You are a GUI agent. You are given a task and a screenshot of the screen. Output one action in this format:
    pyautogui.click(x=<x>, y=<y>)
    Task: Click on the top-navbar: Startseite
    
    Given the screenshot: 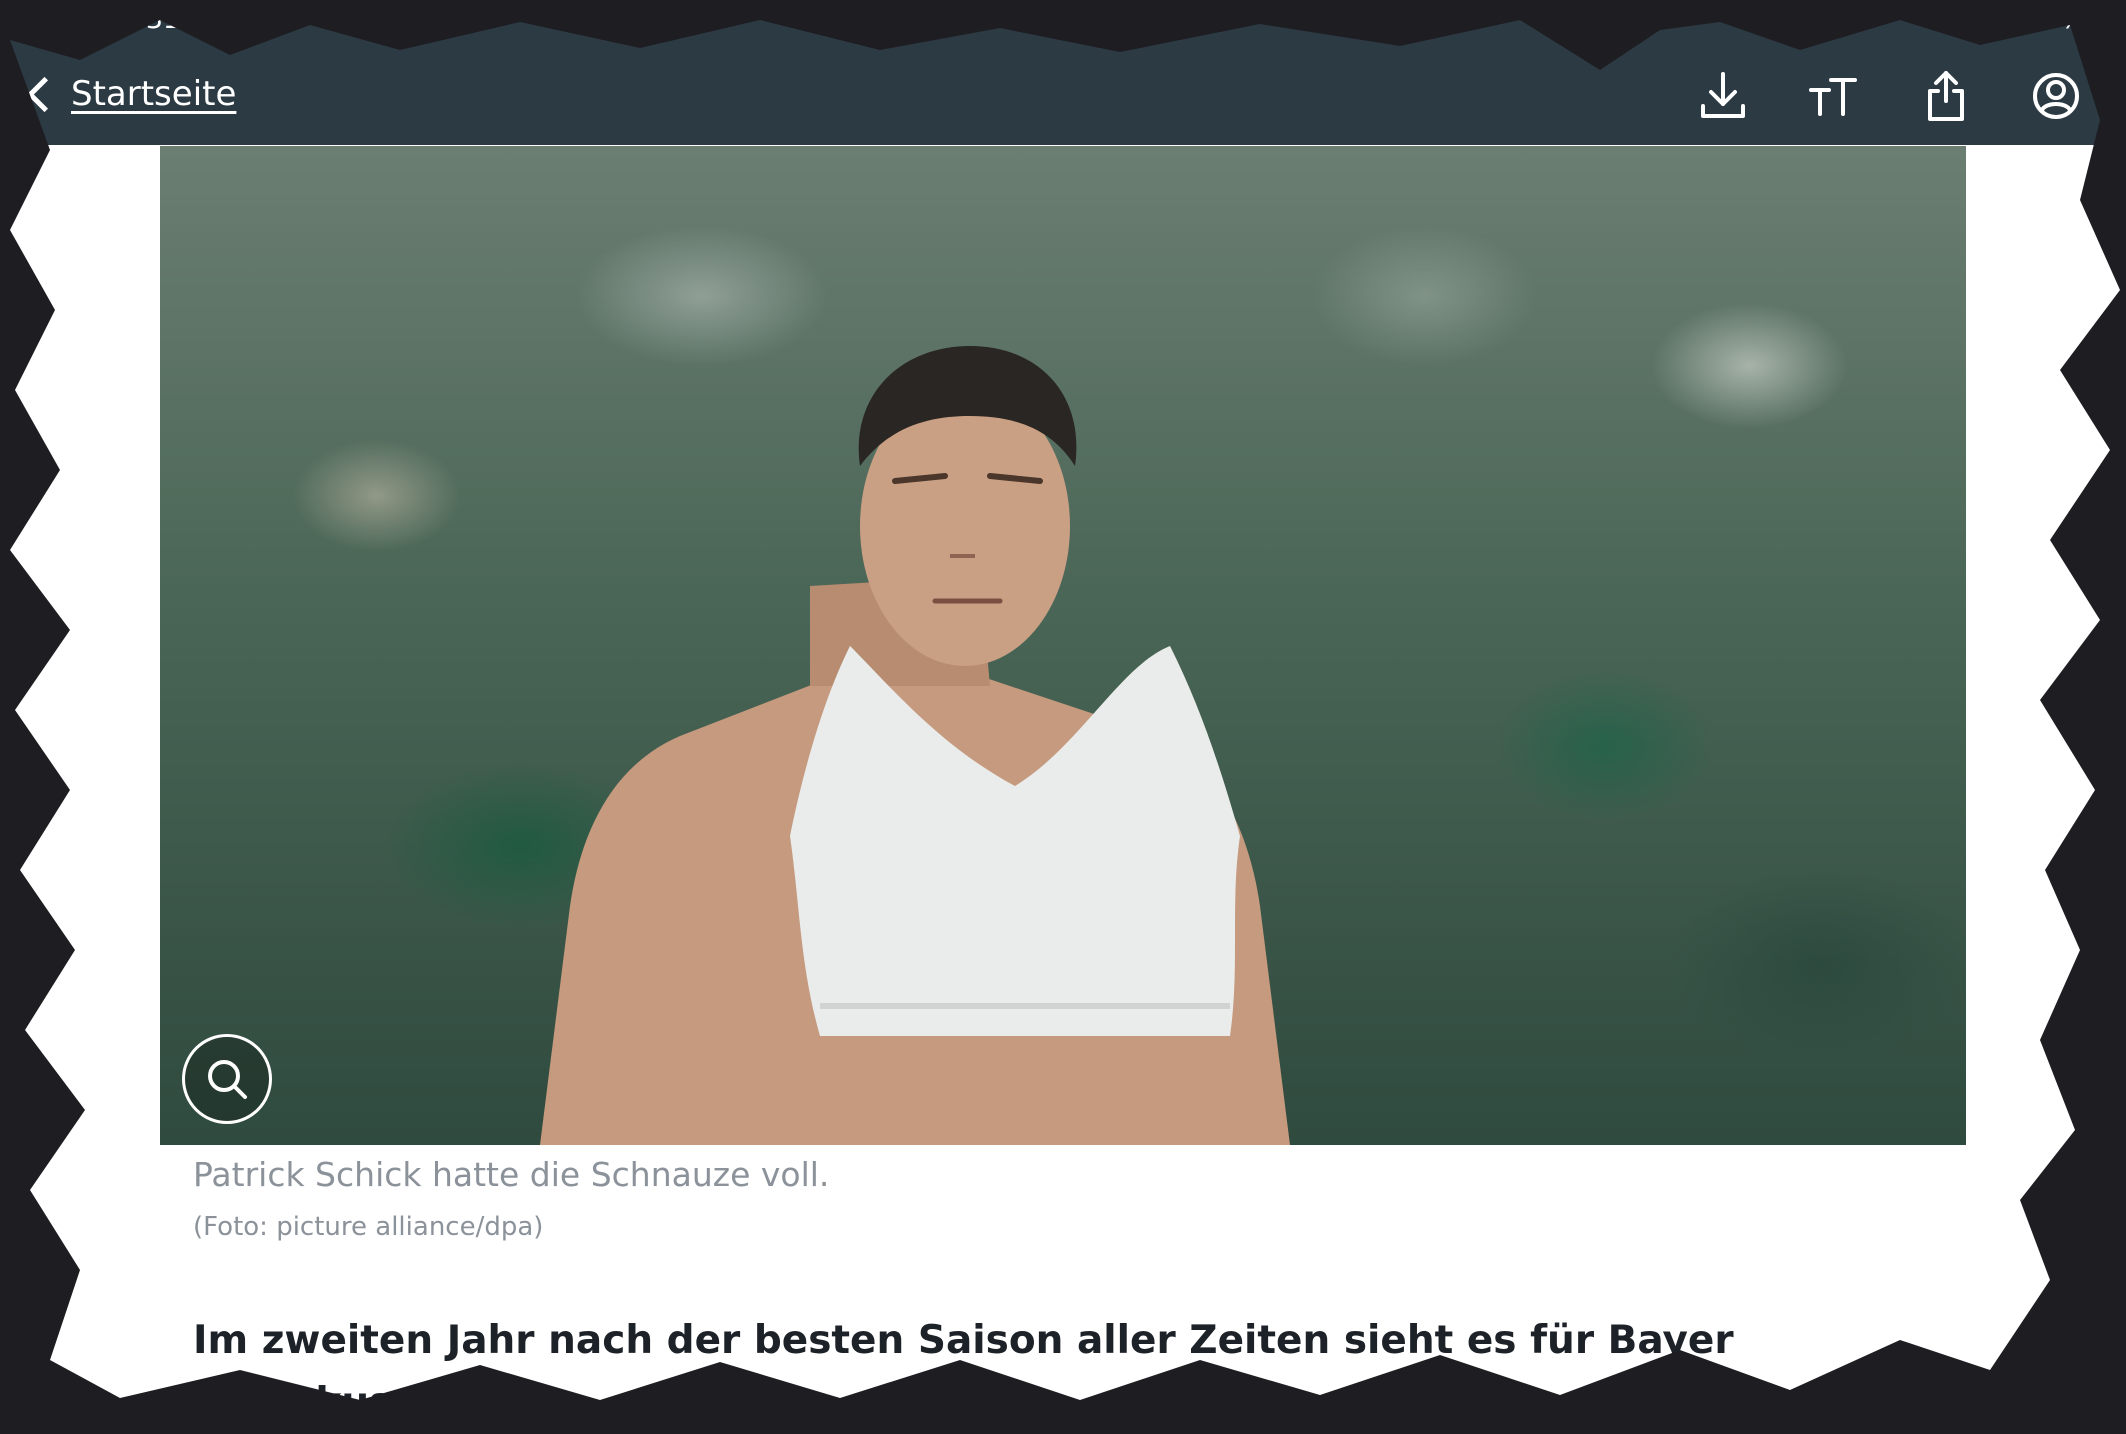 What is the action you would take?
    pyautogui.click(x=1063, y=94)
    